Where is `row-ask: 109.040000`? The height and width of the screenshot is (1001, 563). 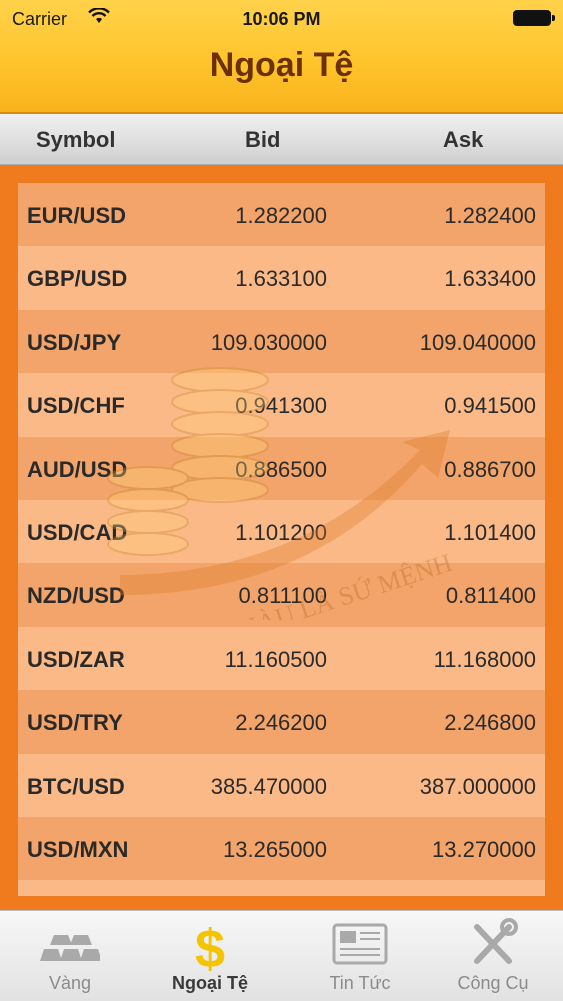 row-ask: 109.040000 is located at coordinates (477, 342).